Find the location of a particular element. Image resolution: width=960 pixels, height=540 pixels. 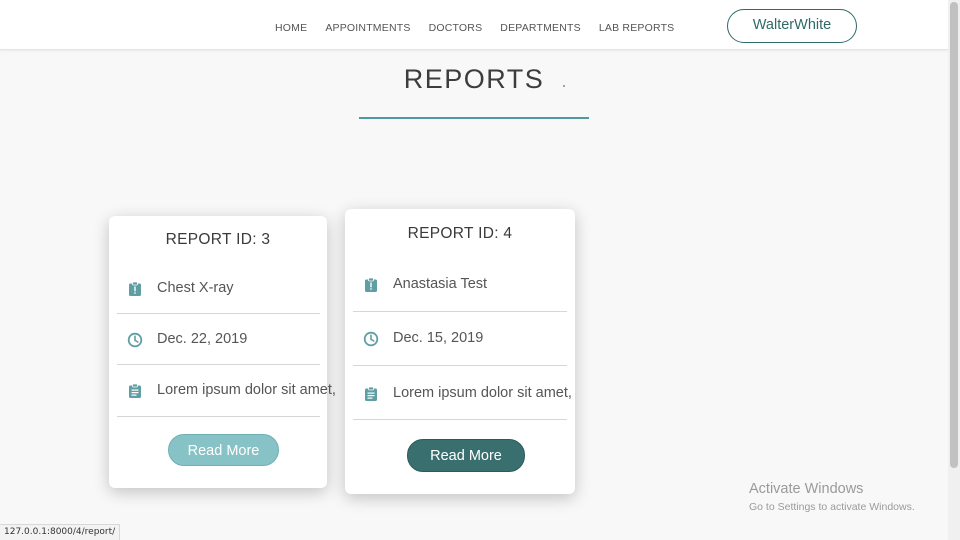

activate-windows-title: Activate Windows is located at coordinates (806, 489).